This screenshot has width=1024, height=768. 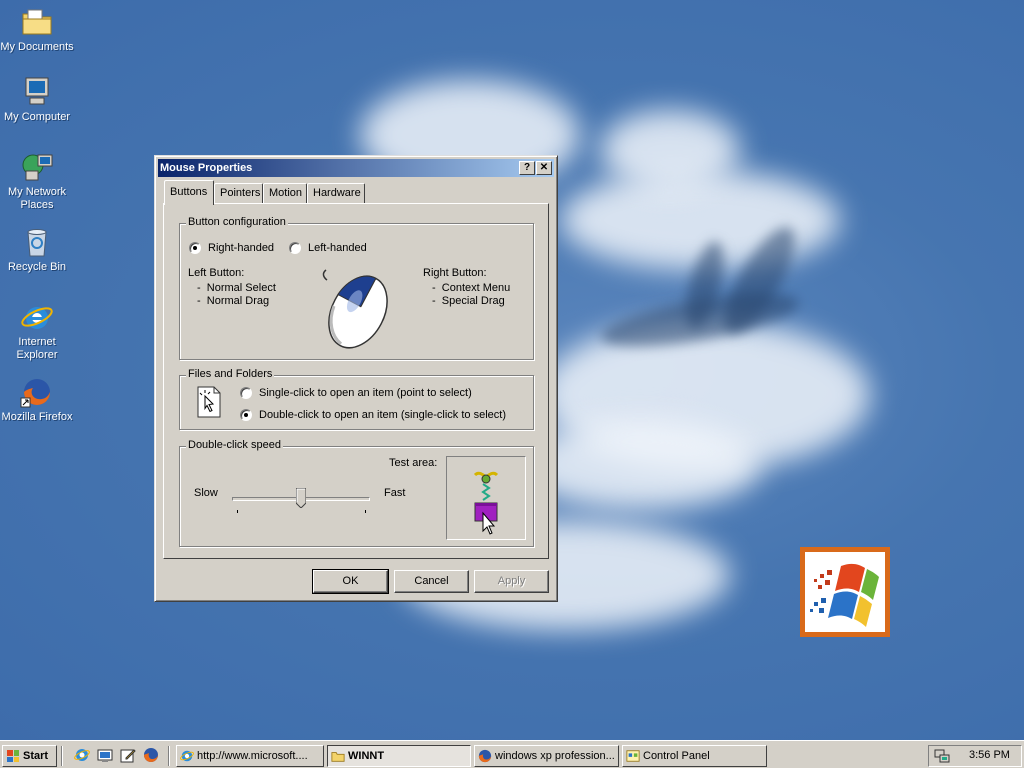 I want to click on double-click-speed-group: Double-click speed Slow Fast Test area:, so click(x=356, y=493).